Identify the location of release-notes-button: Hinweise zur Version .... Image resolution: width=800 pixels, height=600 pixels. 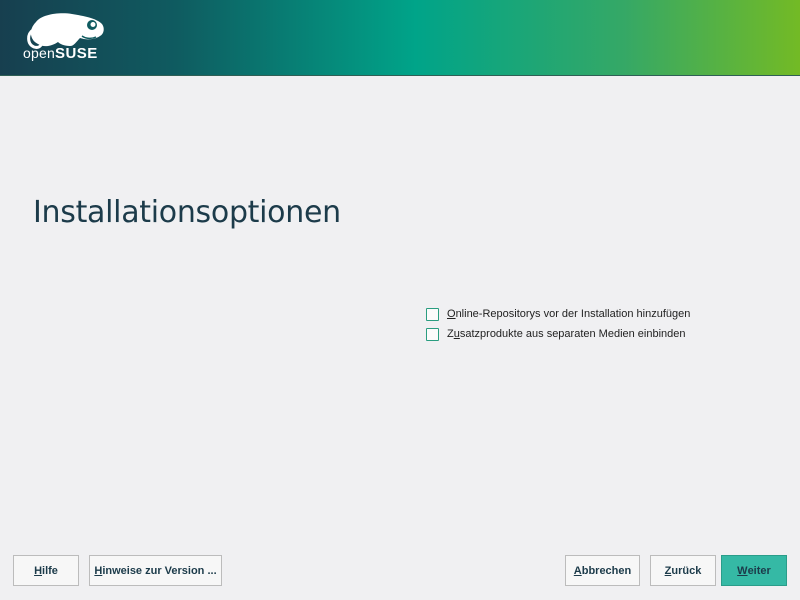
(155, 570).